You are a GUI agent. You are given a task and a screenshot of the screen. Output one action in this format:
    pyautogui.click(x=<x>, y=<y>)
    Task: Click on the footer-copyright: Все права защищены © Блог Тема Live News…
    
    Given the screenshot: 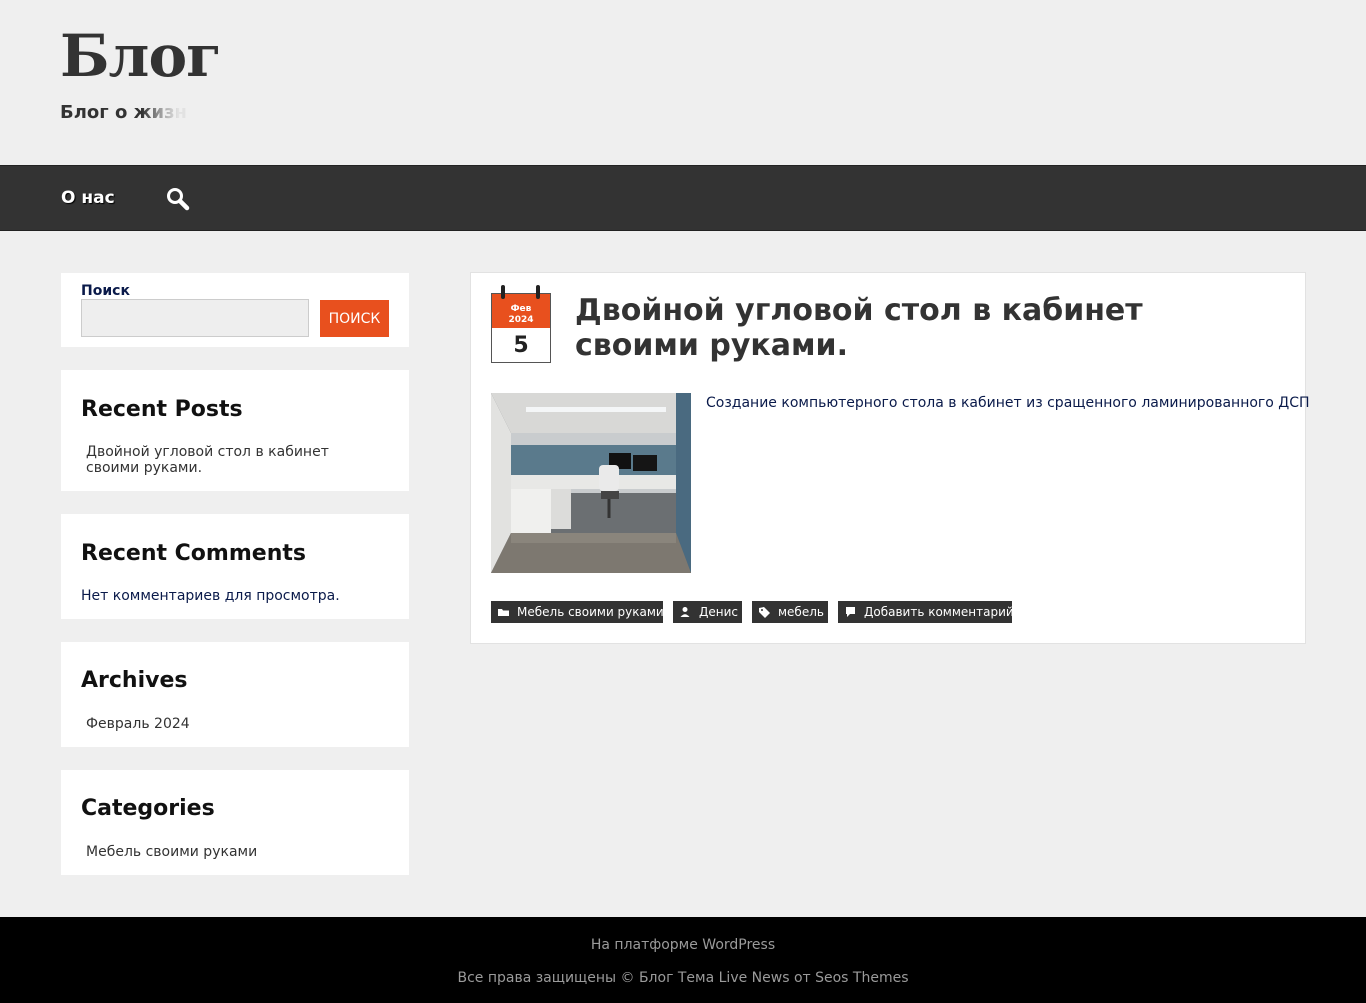 What is the action you would take?
    pyautogui.click(x=683, y=978)
    